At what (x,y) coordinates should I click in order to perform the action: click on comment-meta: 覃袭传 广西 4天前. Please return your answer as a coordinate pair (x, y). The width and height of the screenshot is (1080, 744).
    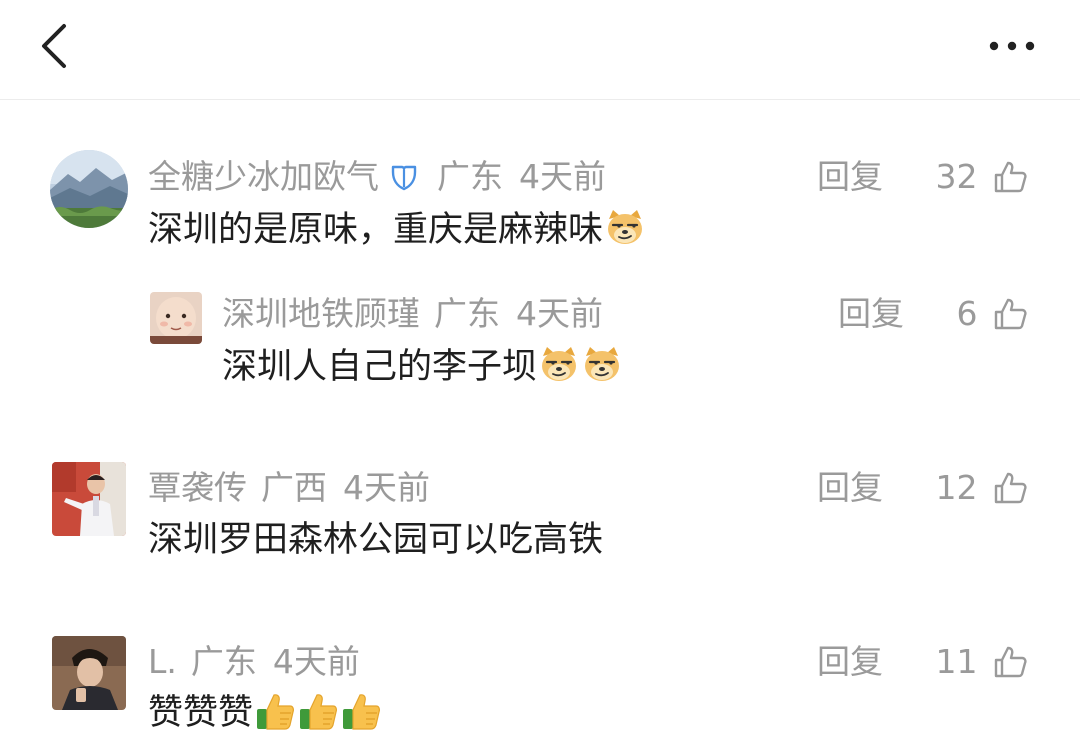
    Looking at the image, I should click on (289, 487).